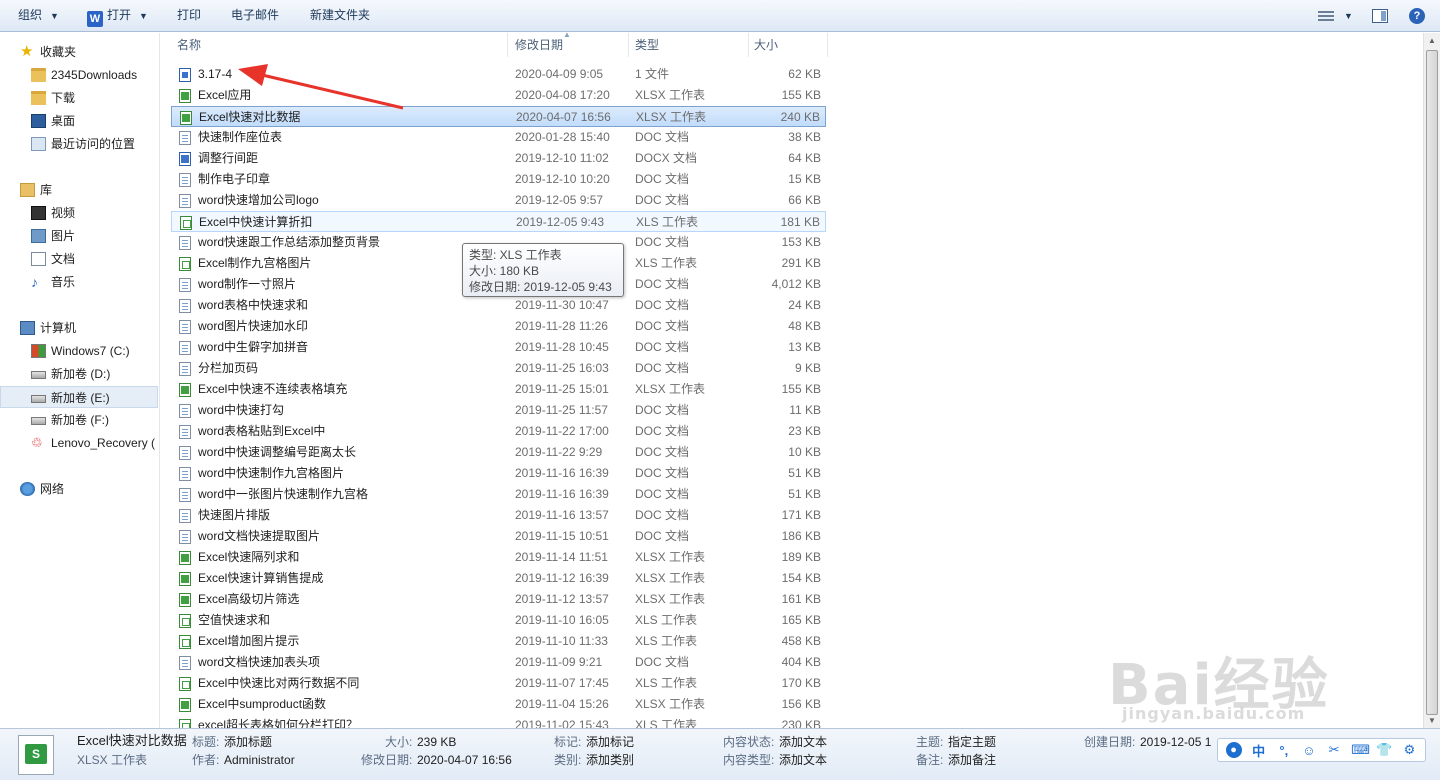 Image resolution: width=1440 pixels, height=780 pixels. I want to click on file-row: word中生僻字加拼音 2019-11-28 10:45 DOC 文档 13 KB, so click(498, 347).